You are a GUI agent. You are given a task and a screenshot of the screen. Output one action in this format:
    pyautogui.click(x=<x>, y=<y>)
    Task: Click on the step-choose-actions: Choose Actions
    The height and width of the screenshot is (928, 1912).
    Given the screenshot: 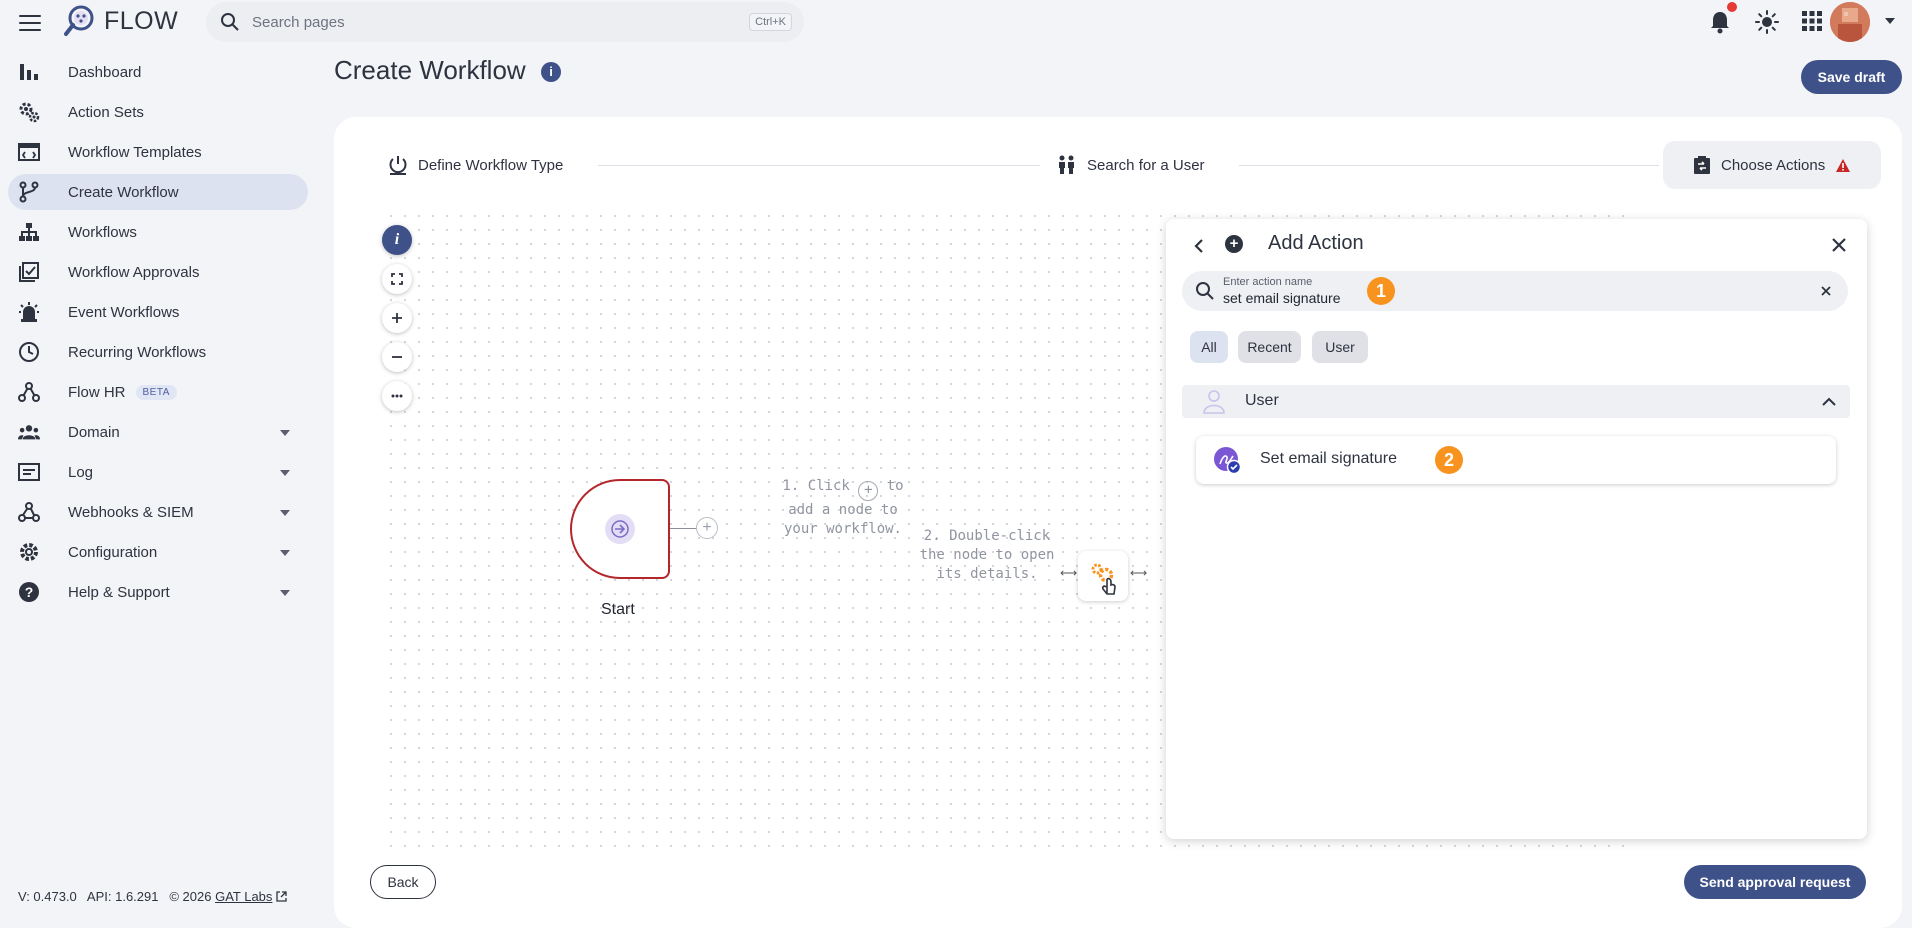 What is the action you would take?
    pyautogui.click(x=1772, y=165)
    